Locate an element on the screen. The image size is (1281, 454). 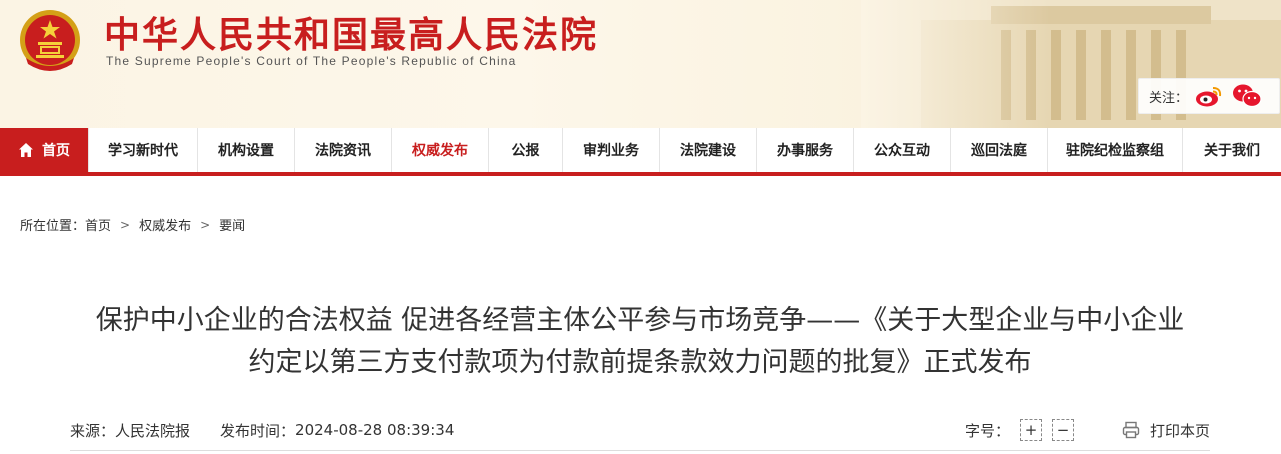
article-tools: 字号： + − 打印本页 is located at coordinates (1087, 430).